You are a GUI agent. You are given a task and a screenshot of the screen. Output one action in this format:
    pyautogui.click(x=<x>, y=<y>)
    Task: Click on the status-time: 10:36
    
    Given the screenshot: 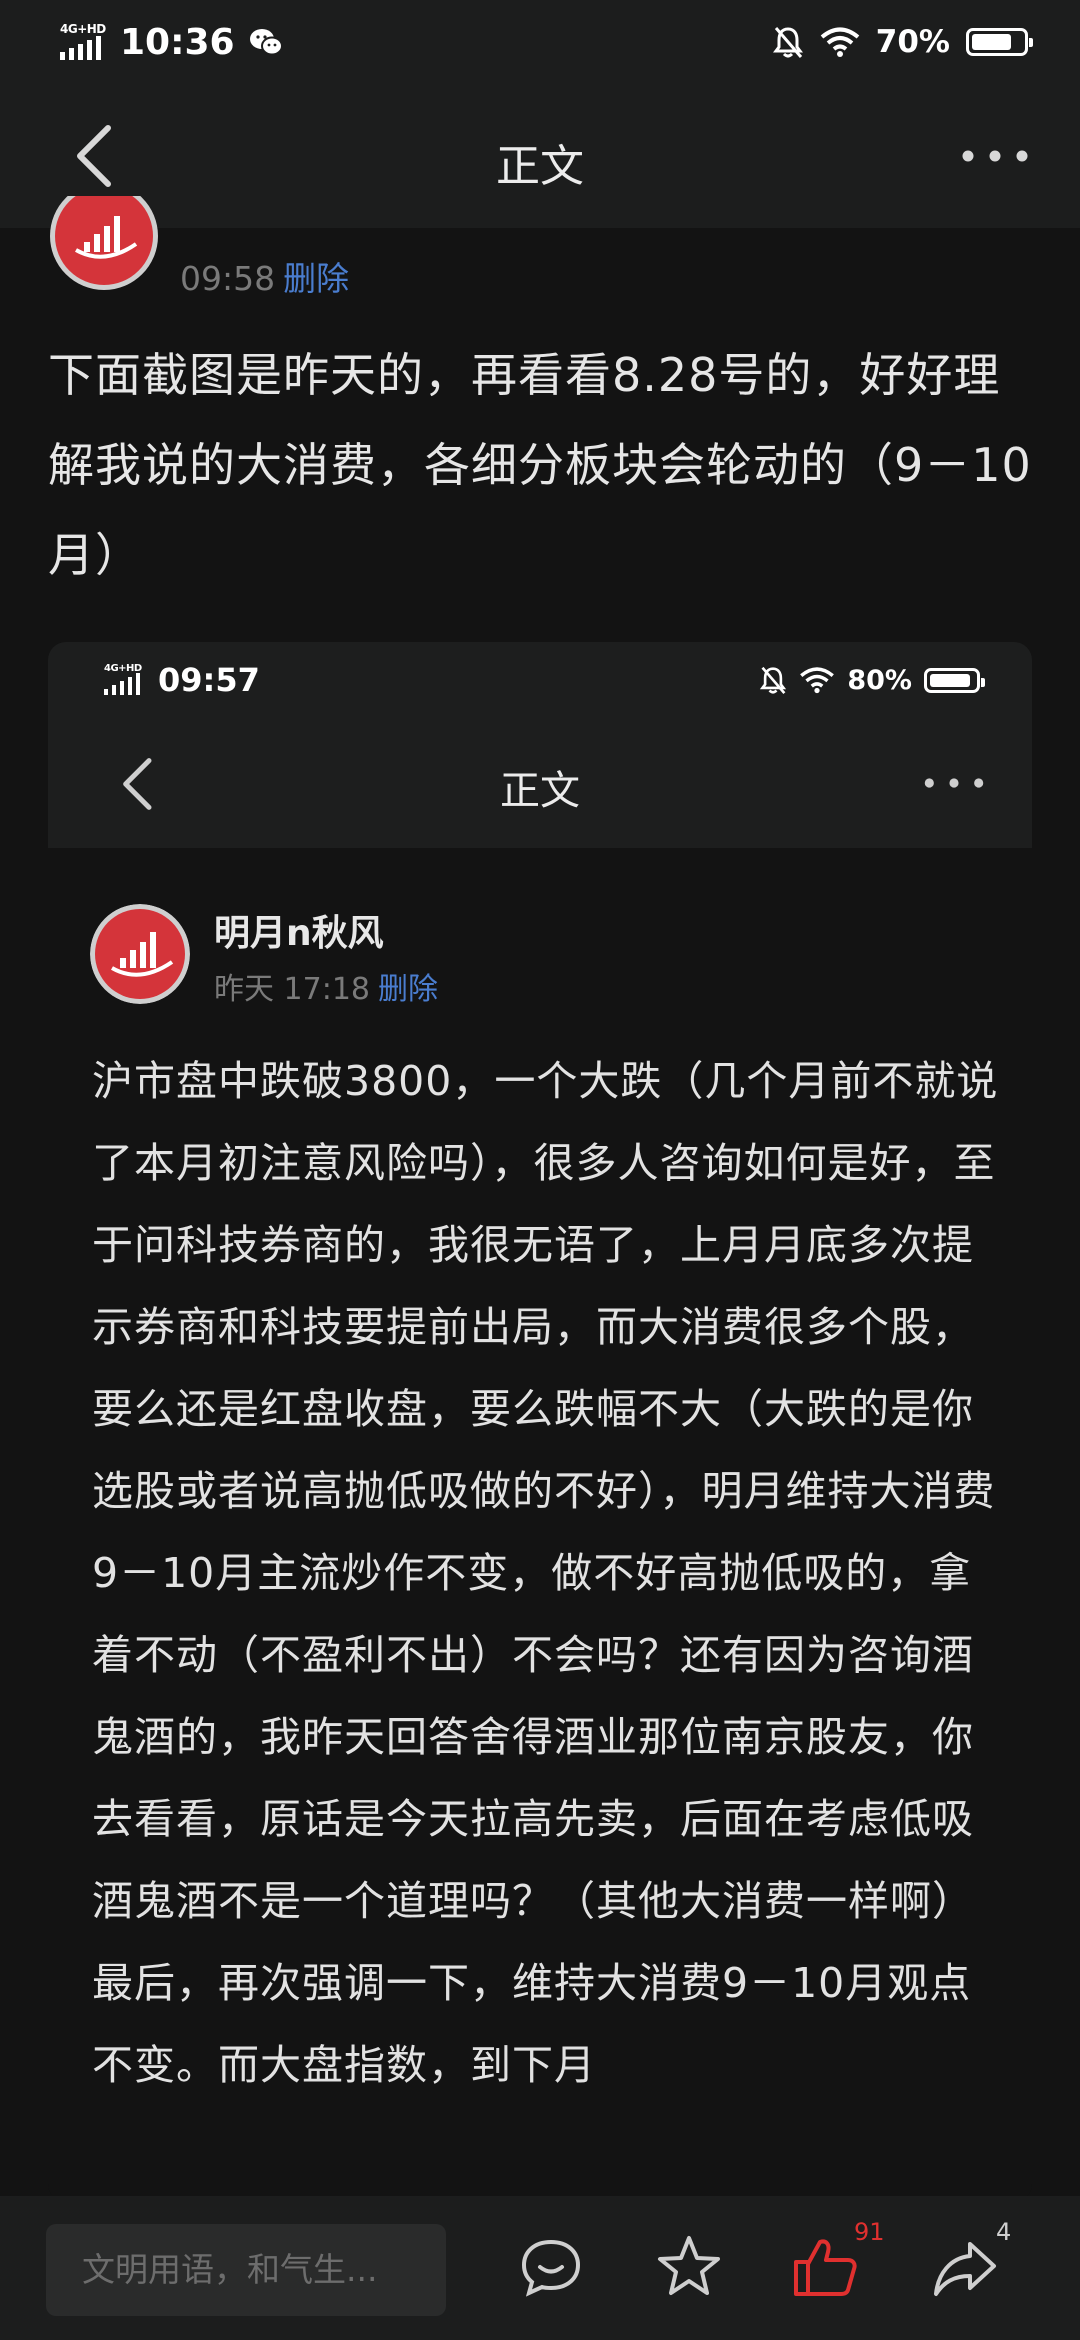 What is the action you would take?
    pyautogui.click(x=177, y=42)
    